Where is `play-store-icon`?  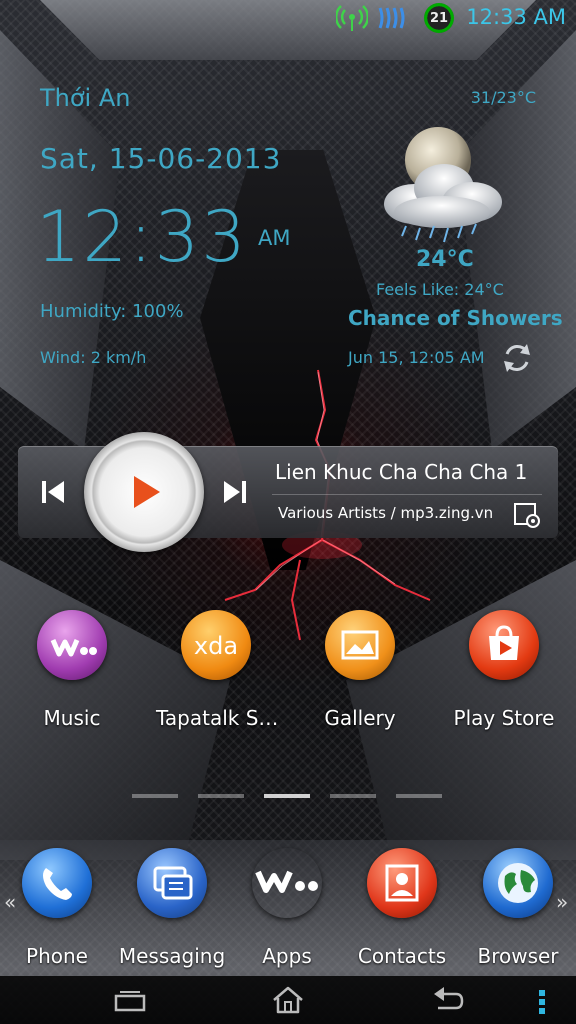
play-store-icon is located at coordinates (504, 645).